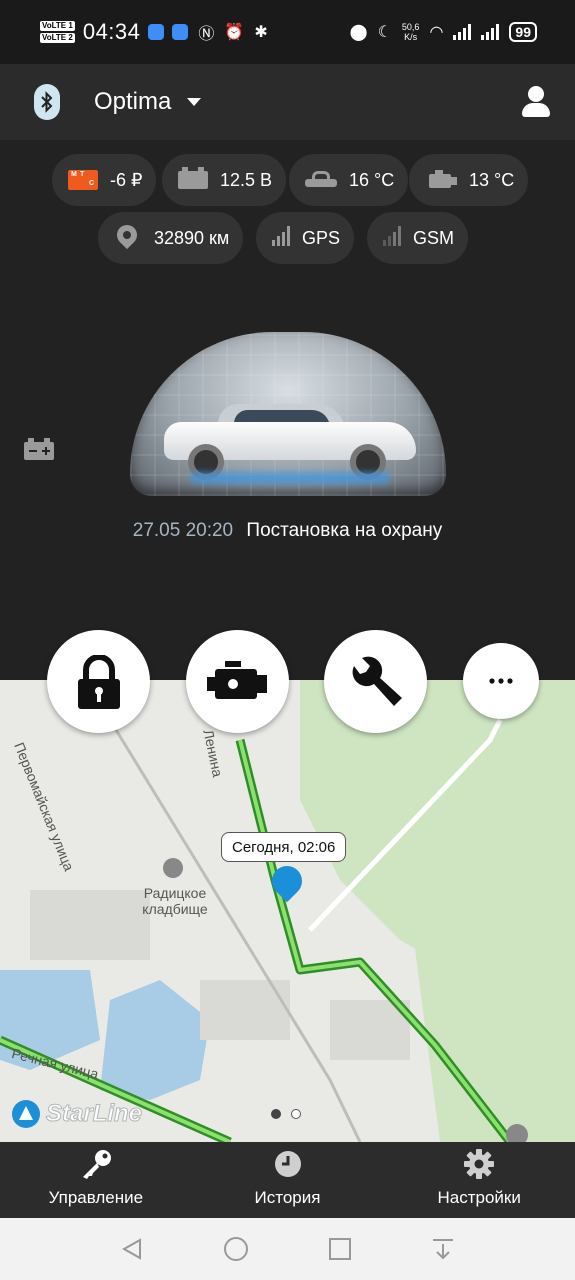 This screenshot has height=1280, width=575. I want to click on starline-wordmark: StarLine, so click(94, 1114).